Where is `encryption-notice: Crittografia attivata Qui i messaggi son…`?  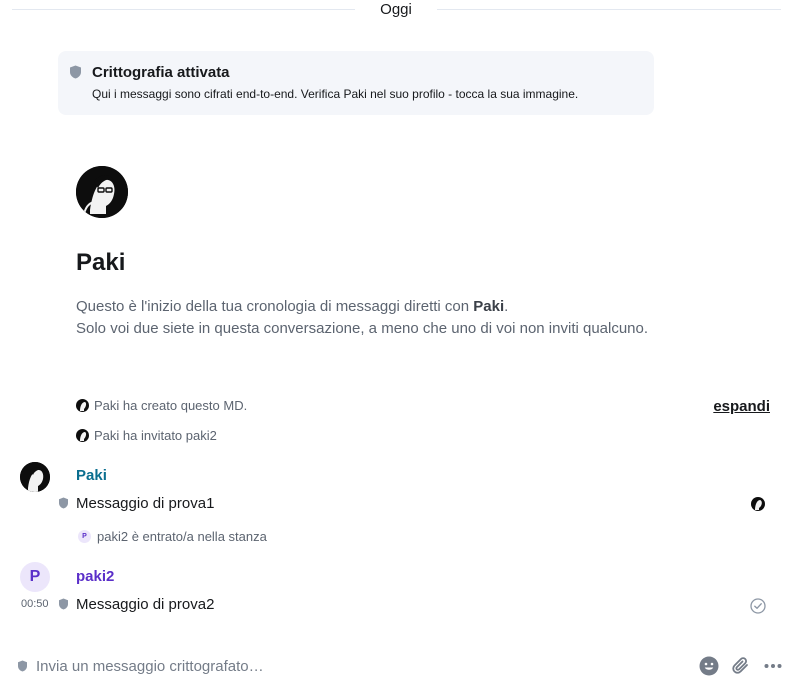 encryption-notice: Crittografia attivata Qui i messaggi son… is located at coordinates (356, 83).